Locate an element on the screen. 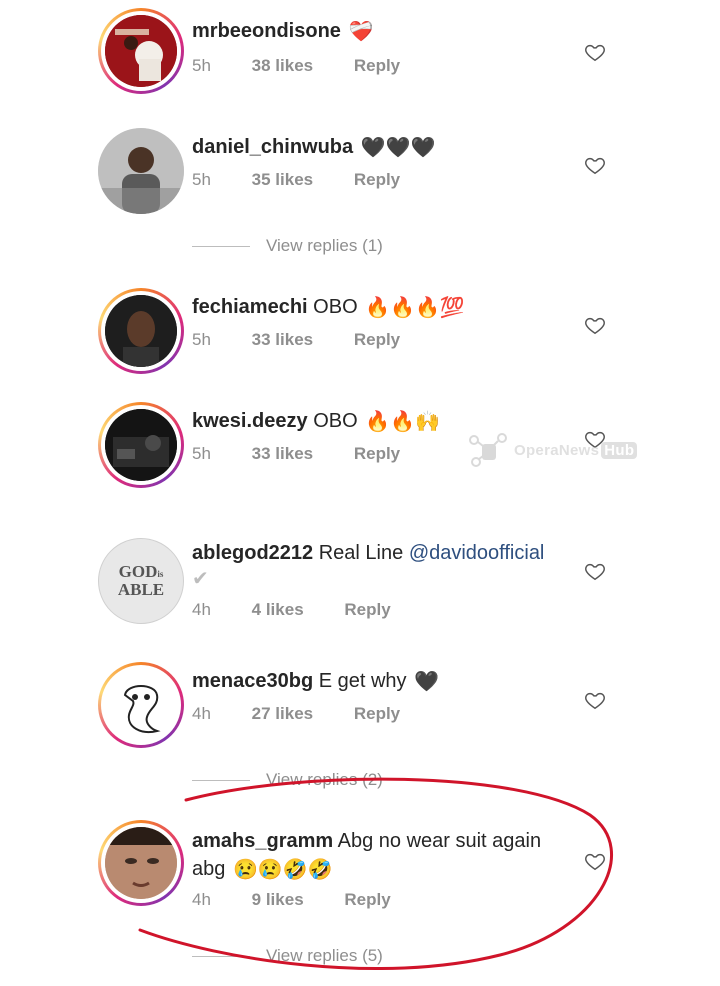  comment-text: amahs_gramm Abg no wear suit again is located at coordinates (366, 841).